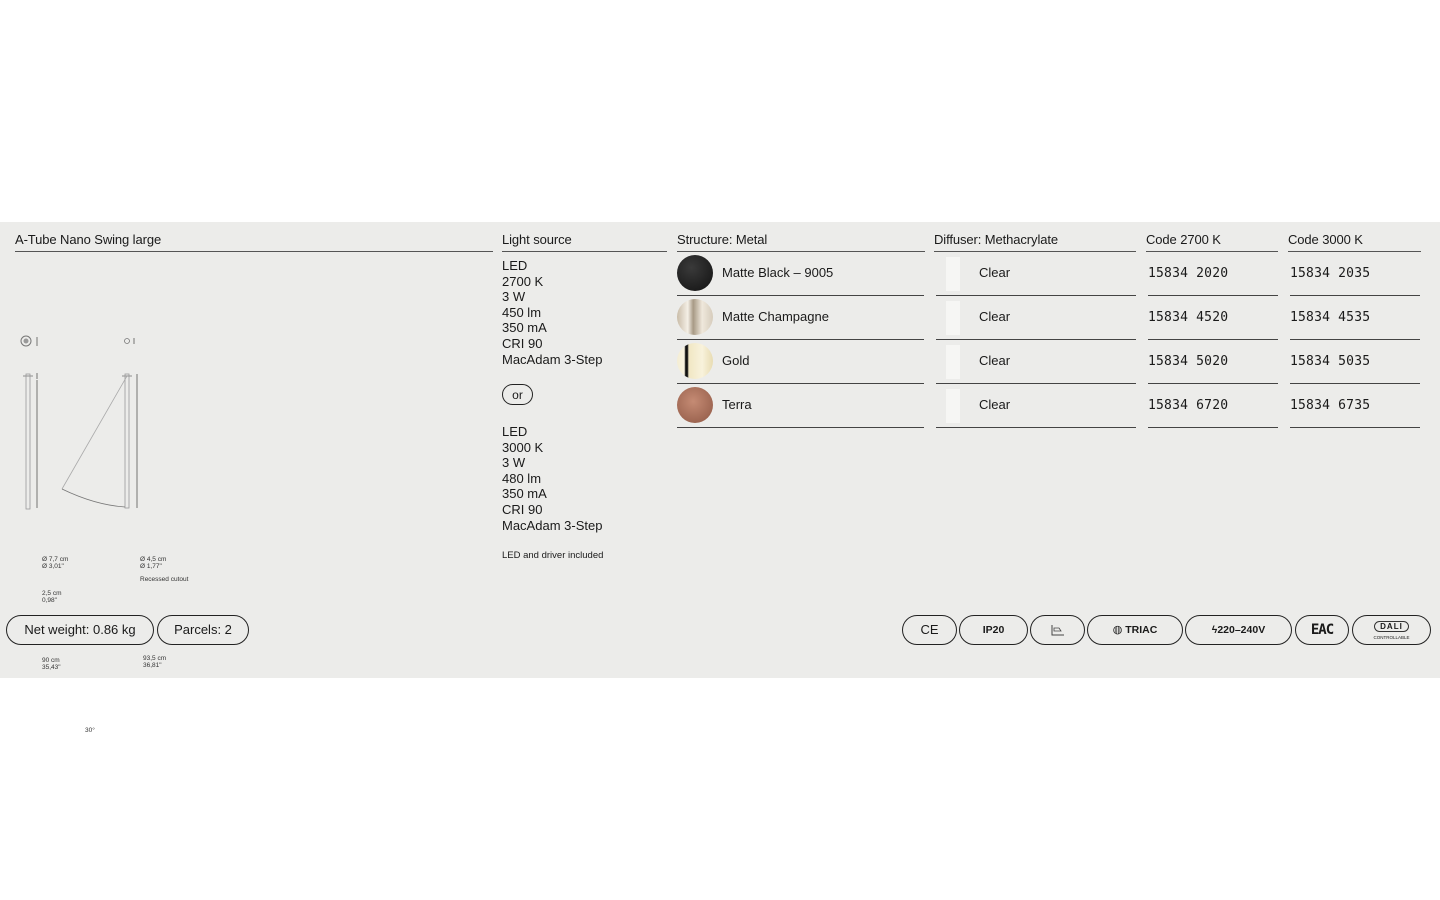 Image resolution: width=1440 pixels, height=900 pixels. What do you see at coordinates (775, 316) in the screenshot?
I see `finish-name: Matte Champagne` at bounding box center [775, 316].